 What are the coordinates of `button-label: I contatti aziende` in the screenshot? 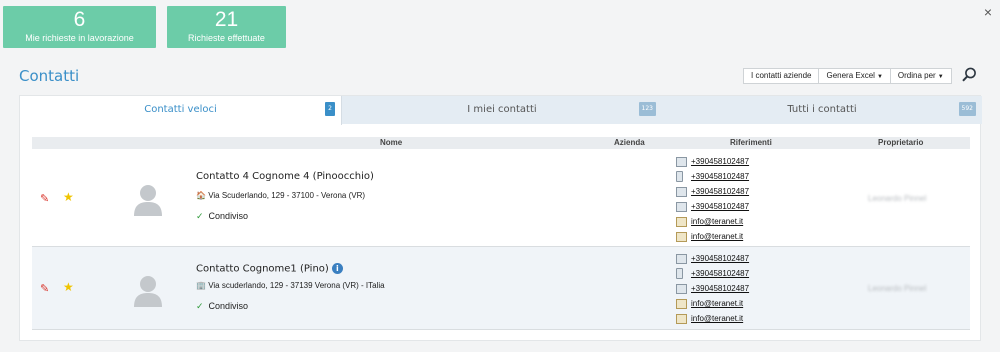 It's located at (781, 75).